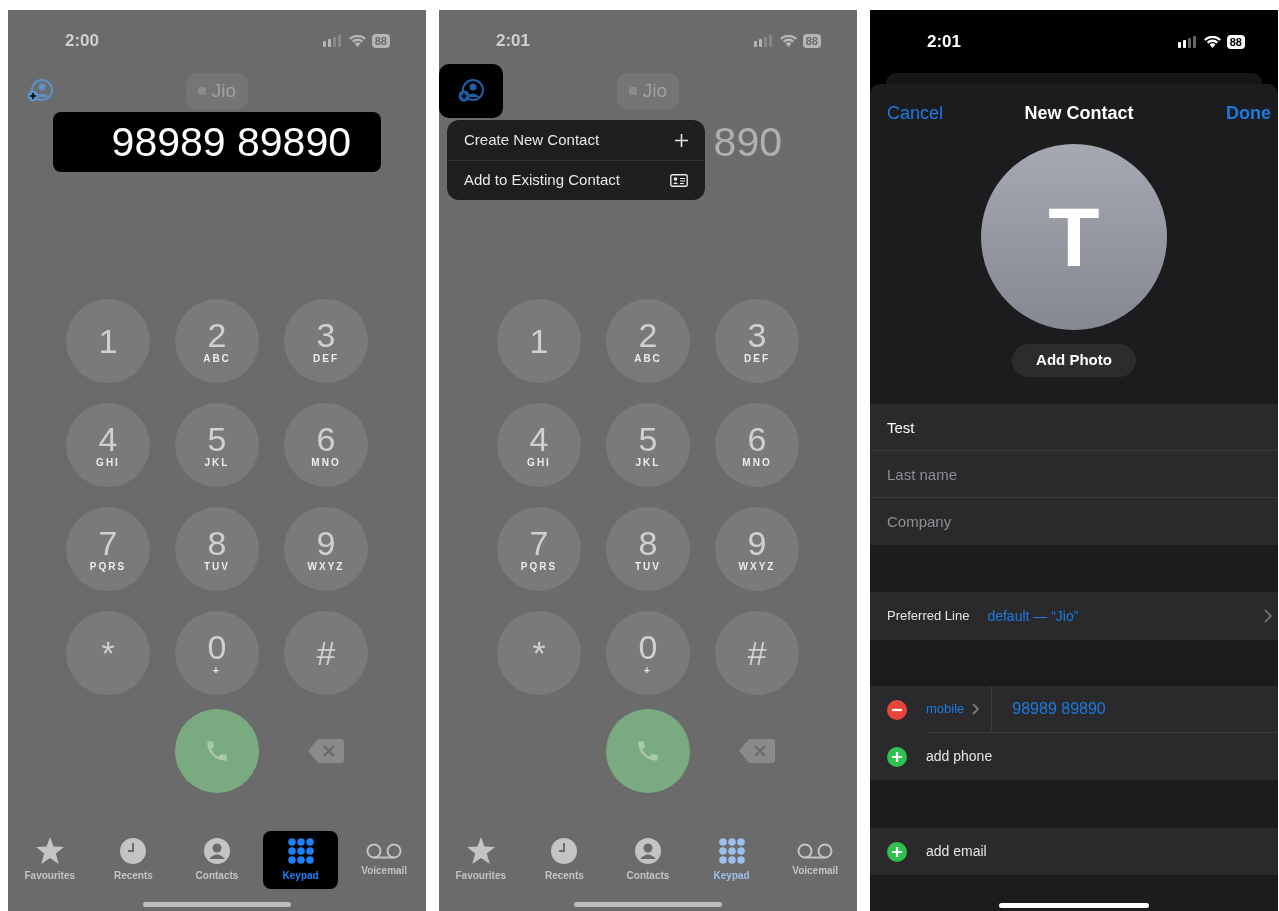 The image size is (1279, 911). Describe the element at coordinates (1079, 113) in the screenshot. I see `sheet-title: New Contact` at that location.